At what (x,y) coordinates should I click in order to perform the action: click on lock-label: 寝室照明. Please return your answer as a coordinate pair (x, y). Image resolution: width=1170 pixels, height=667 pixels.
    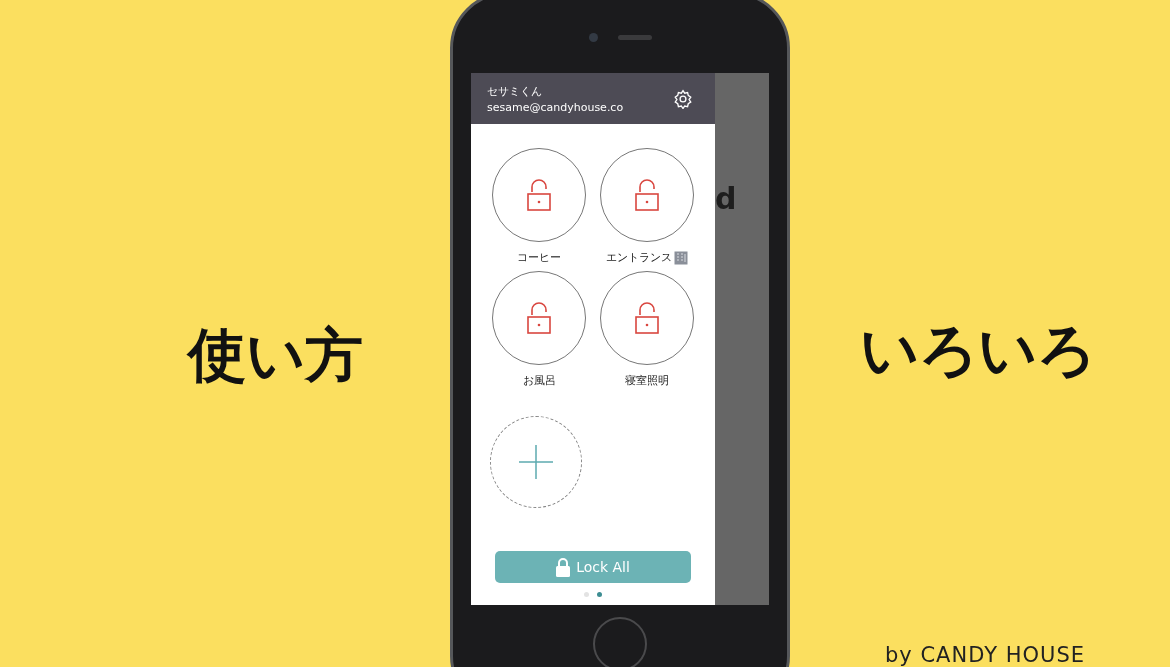
    Looking at the image, I should click on (647, 380).